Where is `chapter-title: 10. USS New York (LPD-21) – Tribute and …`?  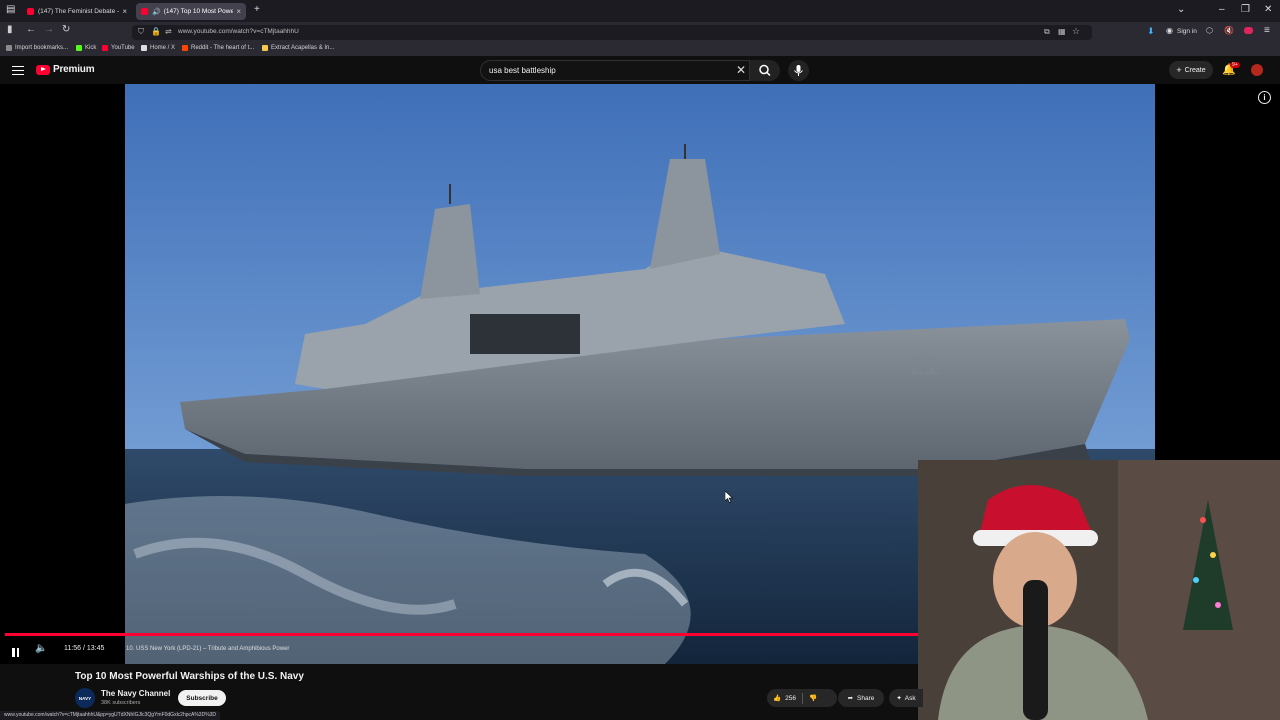 chapter-title: 10. USS New York (LPD-21) – Tribute and … is located at coordinates (207, 649).